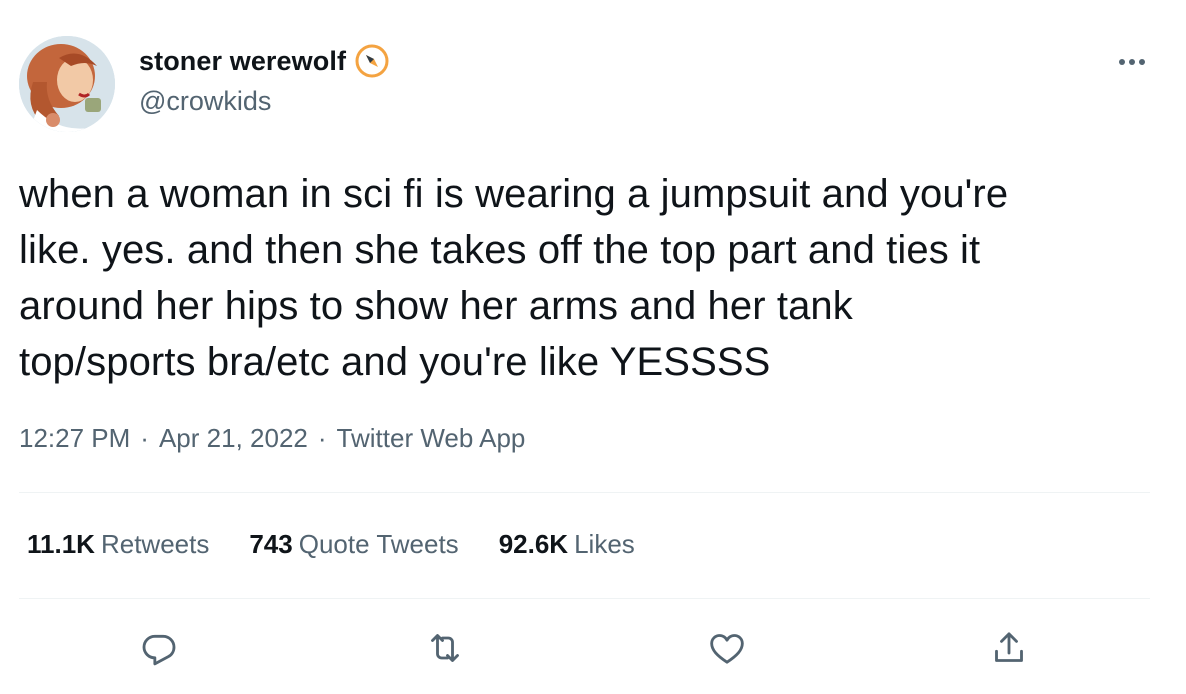  Describe the element at coordinates (1009, 648) in the screenshot. I see `share-icon` at that location.